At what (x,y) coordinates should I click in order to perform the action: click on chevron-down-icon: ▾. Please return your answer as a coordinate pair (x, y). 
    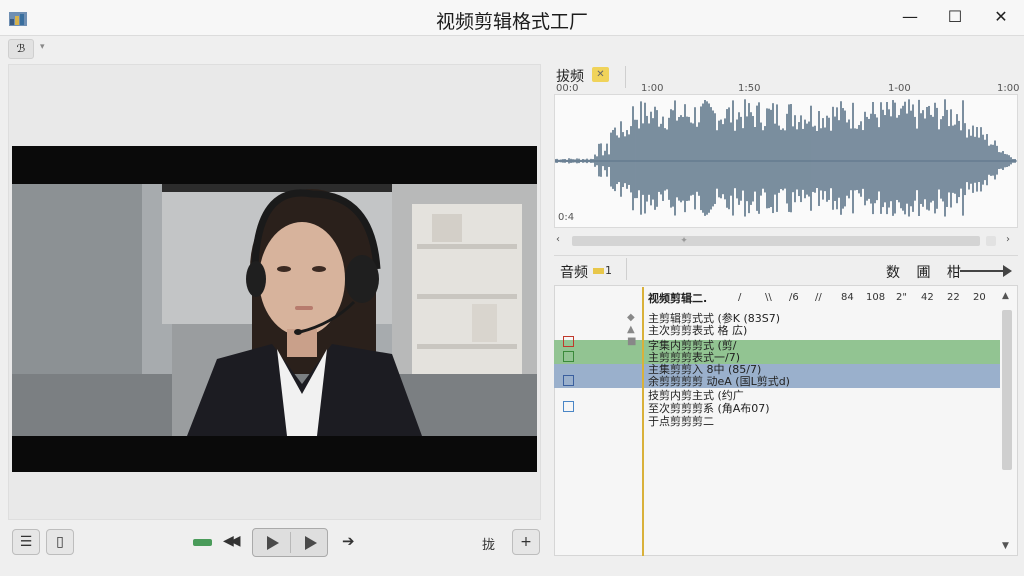
    Looking at the image, I should click on (42, 47).